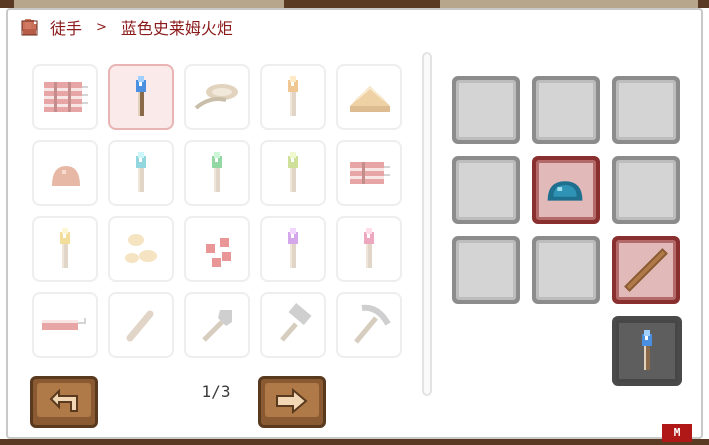  I want to click on lime-torch-icon, so click(293, 172).